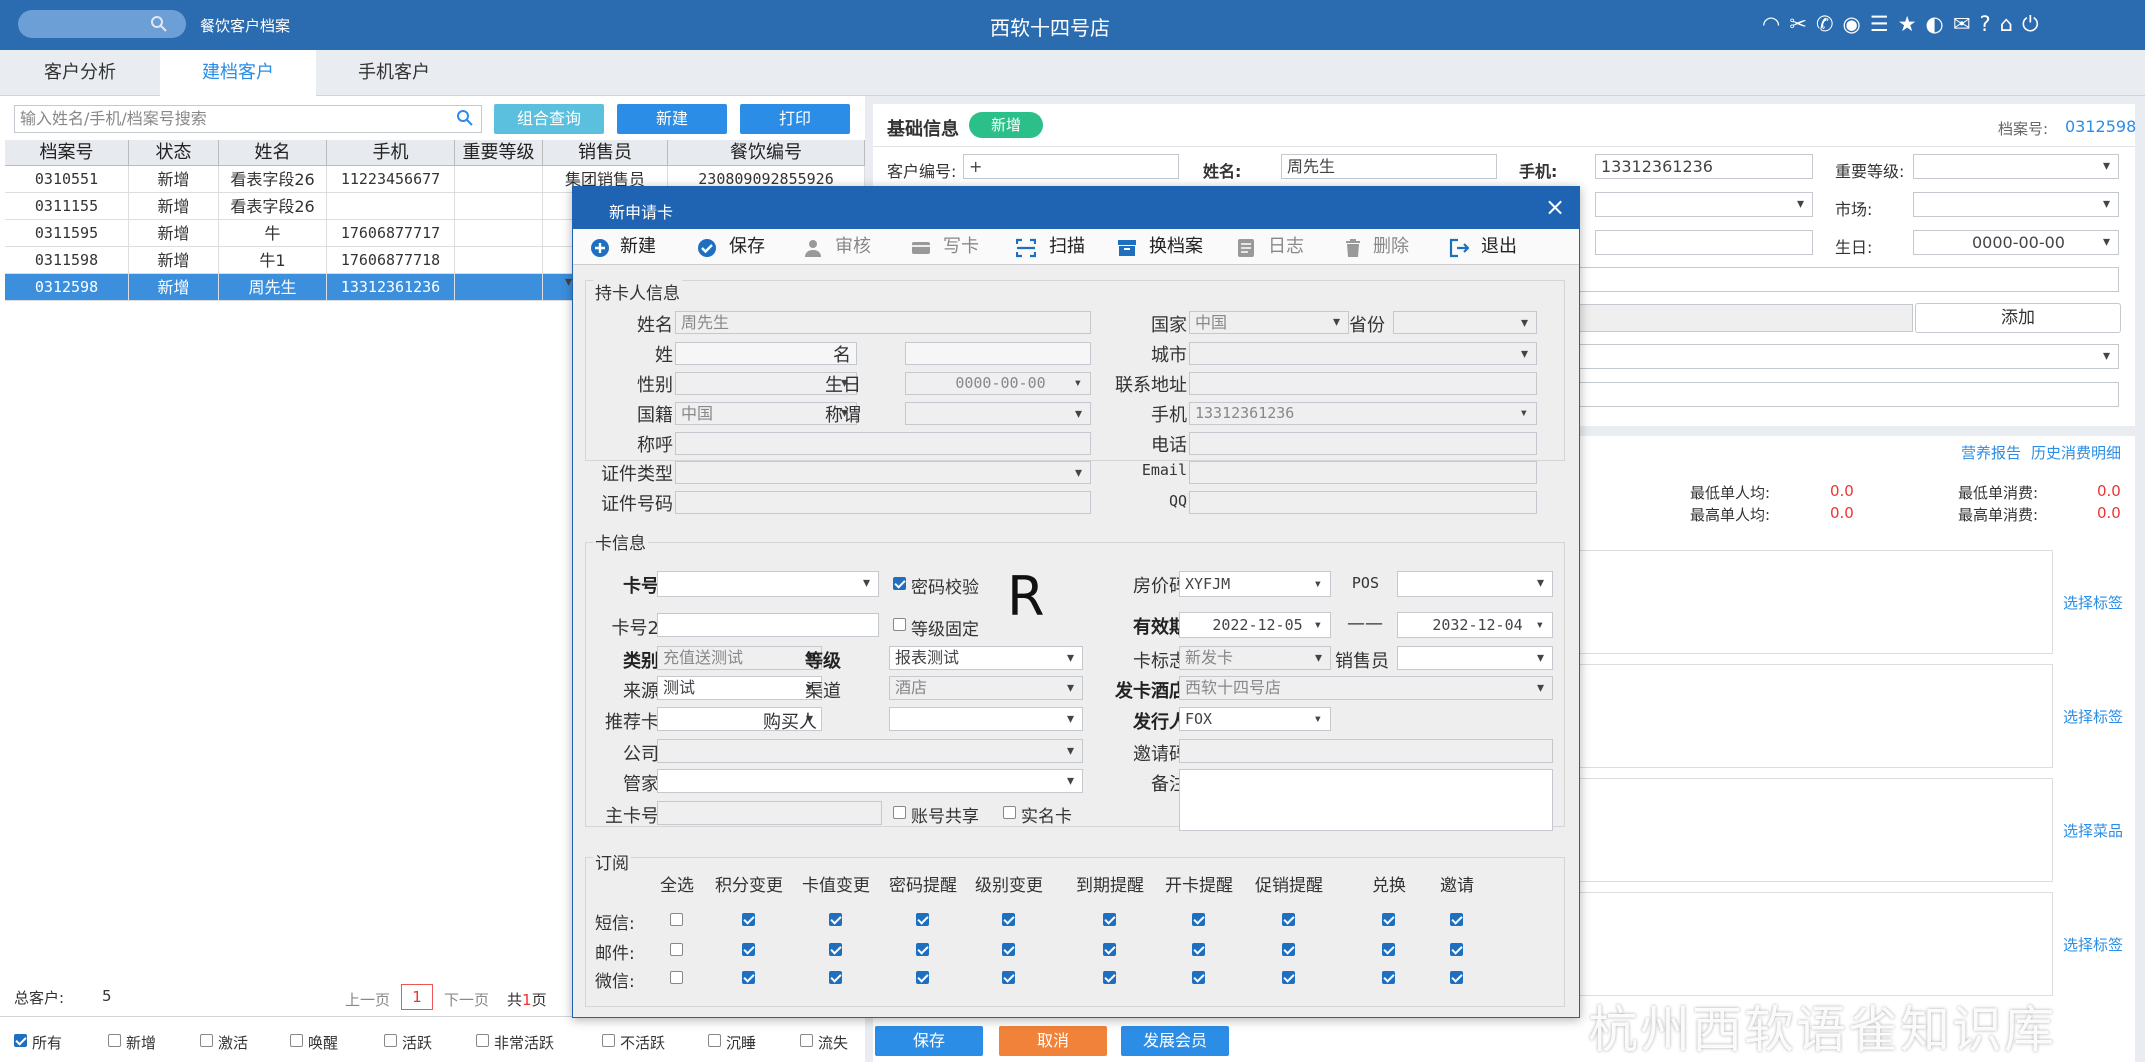  Describe the element at coordinates (2076, 452) in the screenshot. I see `history-link: 历史消费明细` at that location.